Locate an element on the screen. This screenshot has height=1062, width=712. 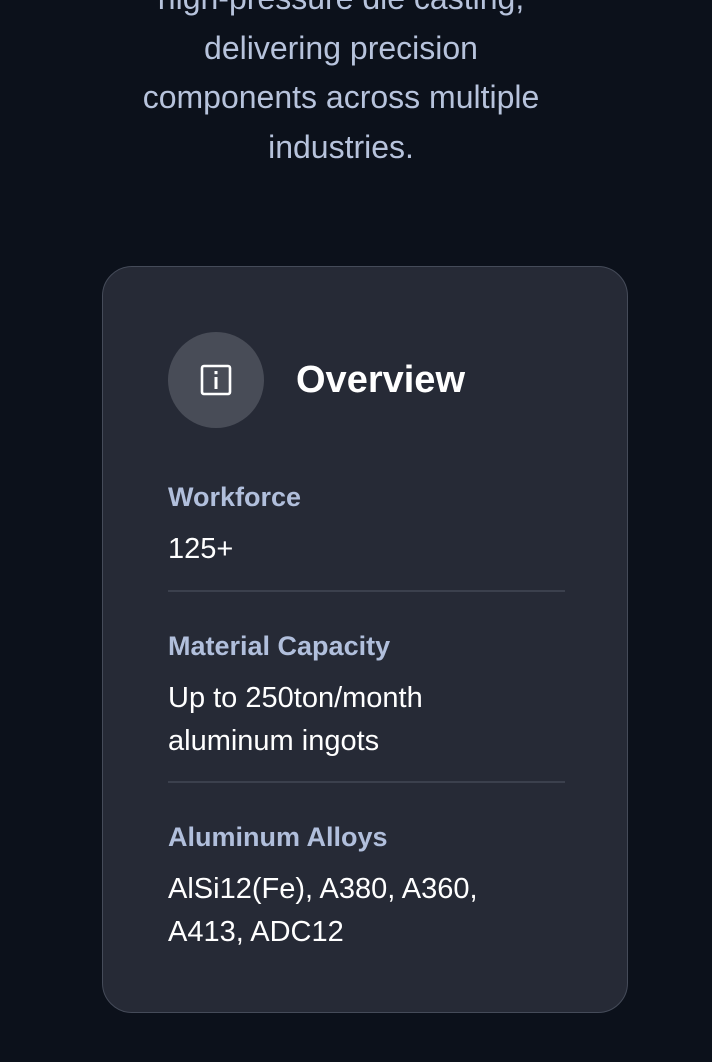
item-label: Aluminum Alloys is located at coordinates (278, 837).